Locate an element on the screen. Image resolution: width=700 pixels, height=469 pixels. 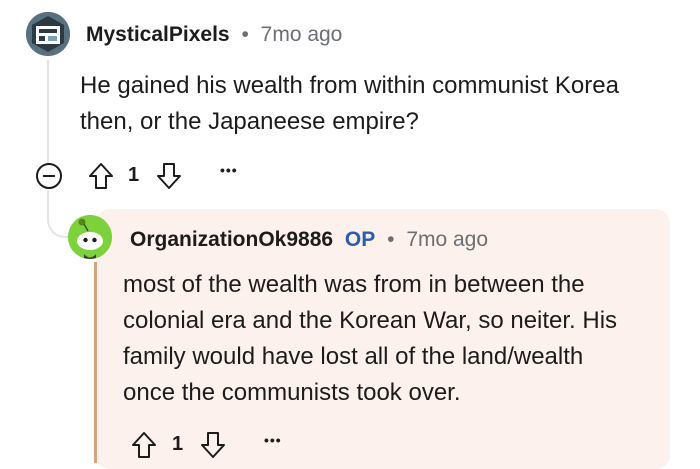
reply-avatar is located at coordinates (90, 237).